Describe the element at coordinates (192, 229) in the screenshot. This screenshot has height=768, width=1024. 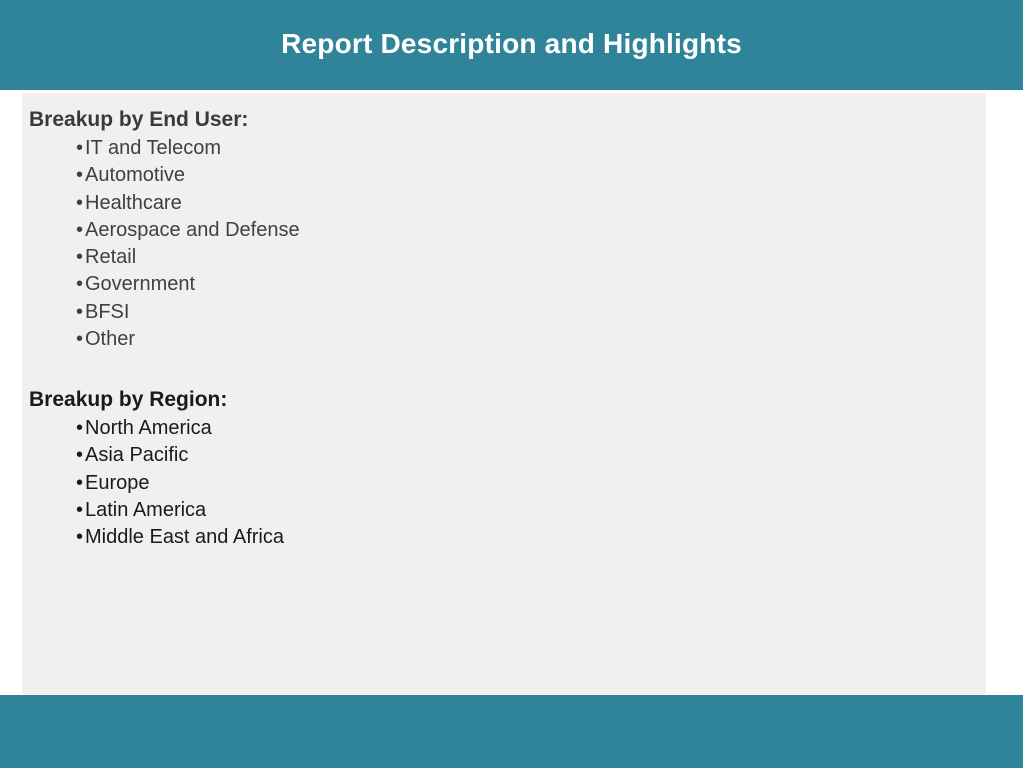
I see `list-item-label: Aerospace and Defense` at that location.